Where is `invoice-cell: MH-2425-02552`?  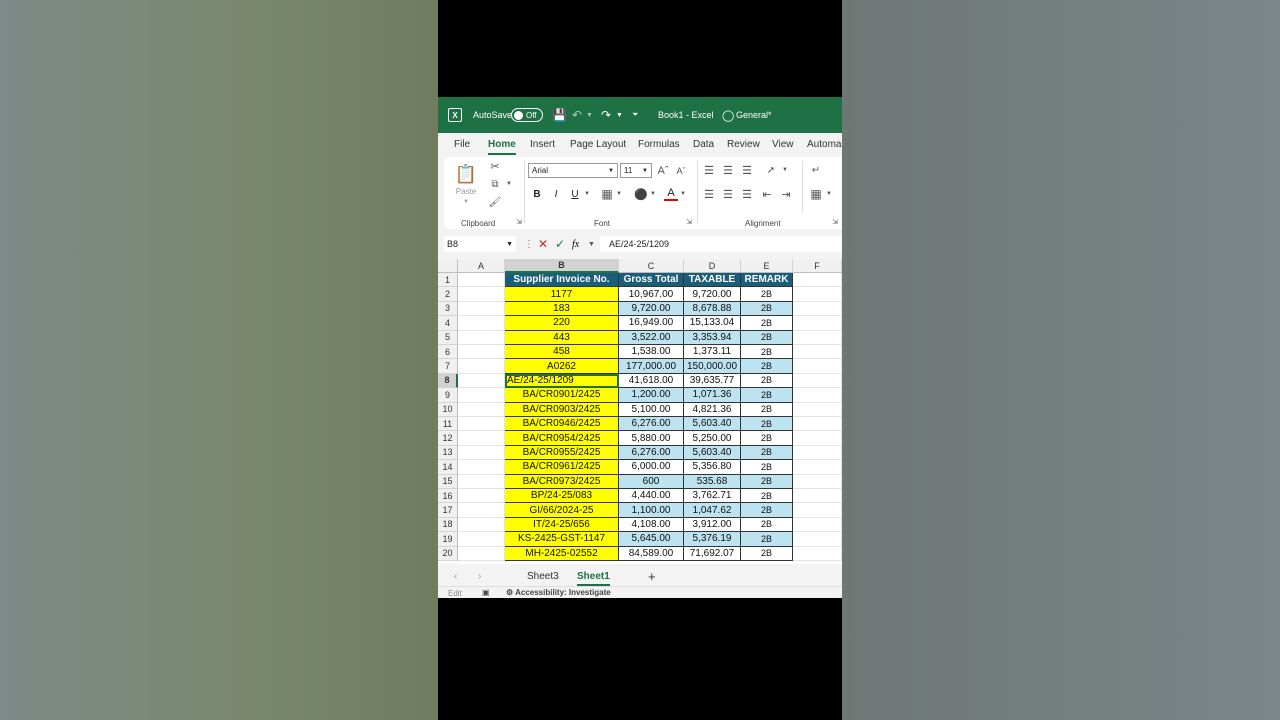 invoice-cell: MH-2425-02552 is located at coordinates (562, 553).